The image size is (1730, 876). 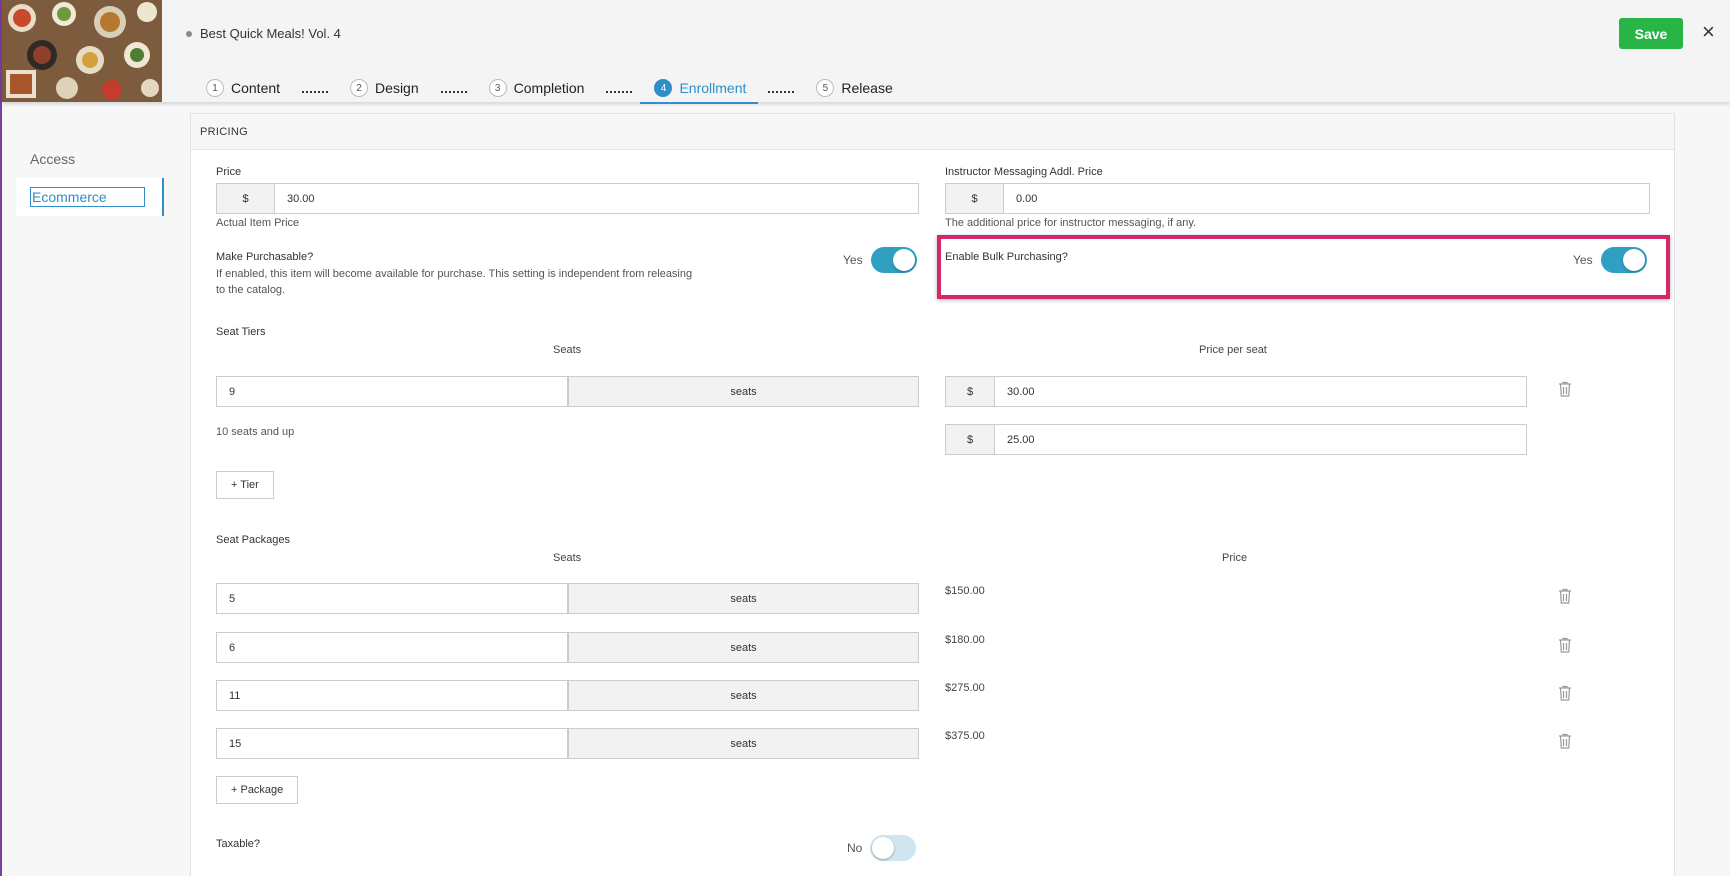 I want to click on package-seats-input-group: 11 seats, so click(x=567, y=695).